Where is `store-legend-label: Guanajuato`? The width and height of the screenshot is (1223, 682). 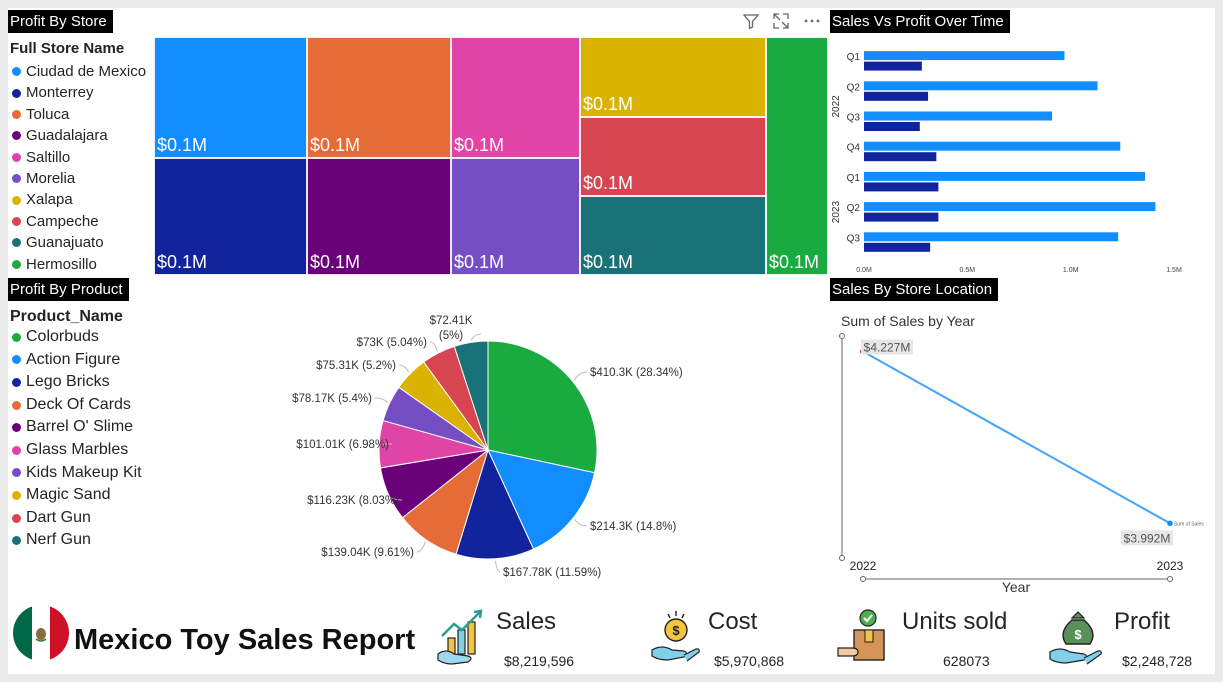 store-legend-label: Guanajuato is located at coordinates (65, 243).